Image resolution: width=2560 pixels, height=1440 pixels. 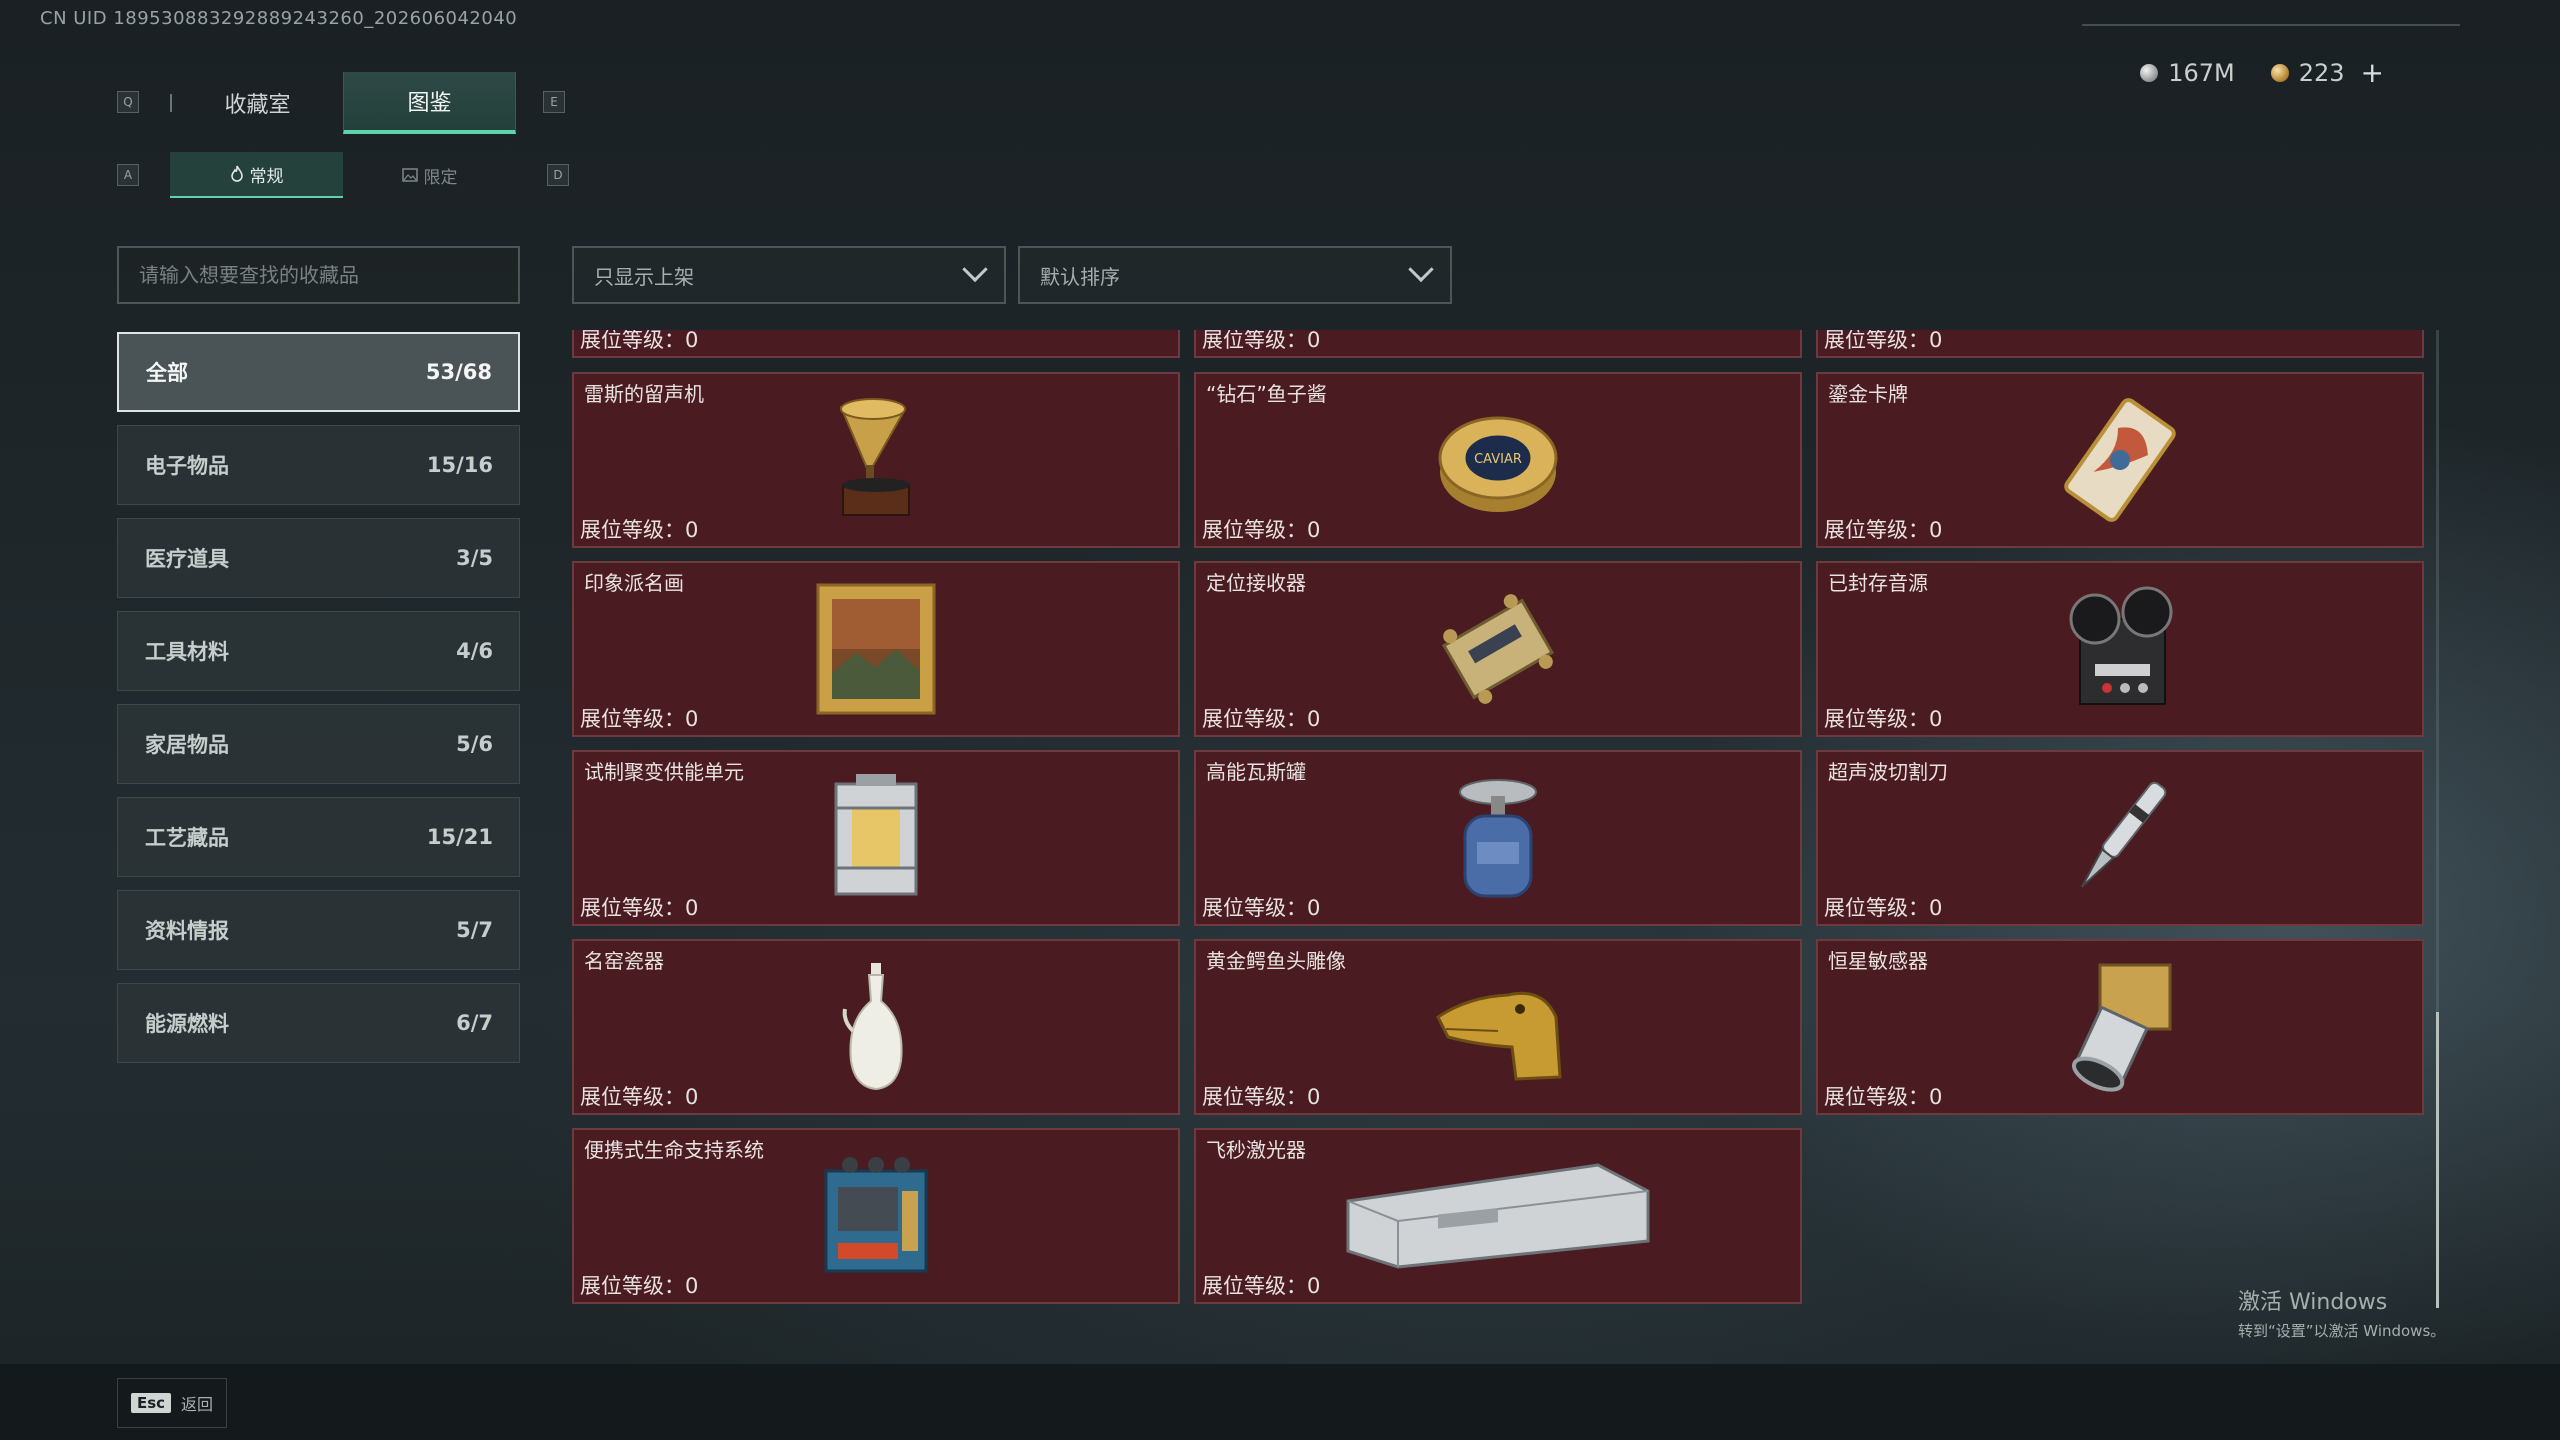 I want to click on shelf-filter-value: 只显示上架, so click(x=644, y=276).